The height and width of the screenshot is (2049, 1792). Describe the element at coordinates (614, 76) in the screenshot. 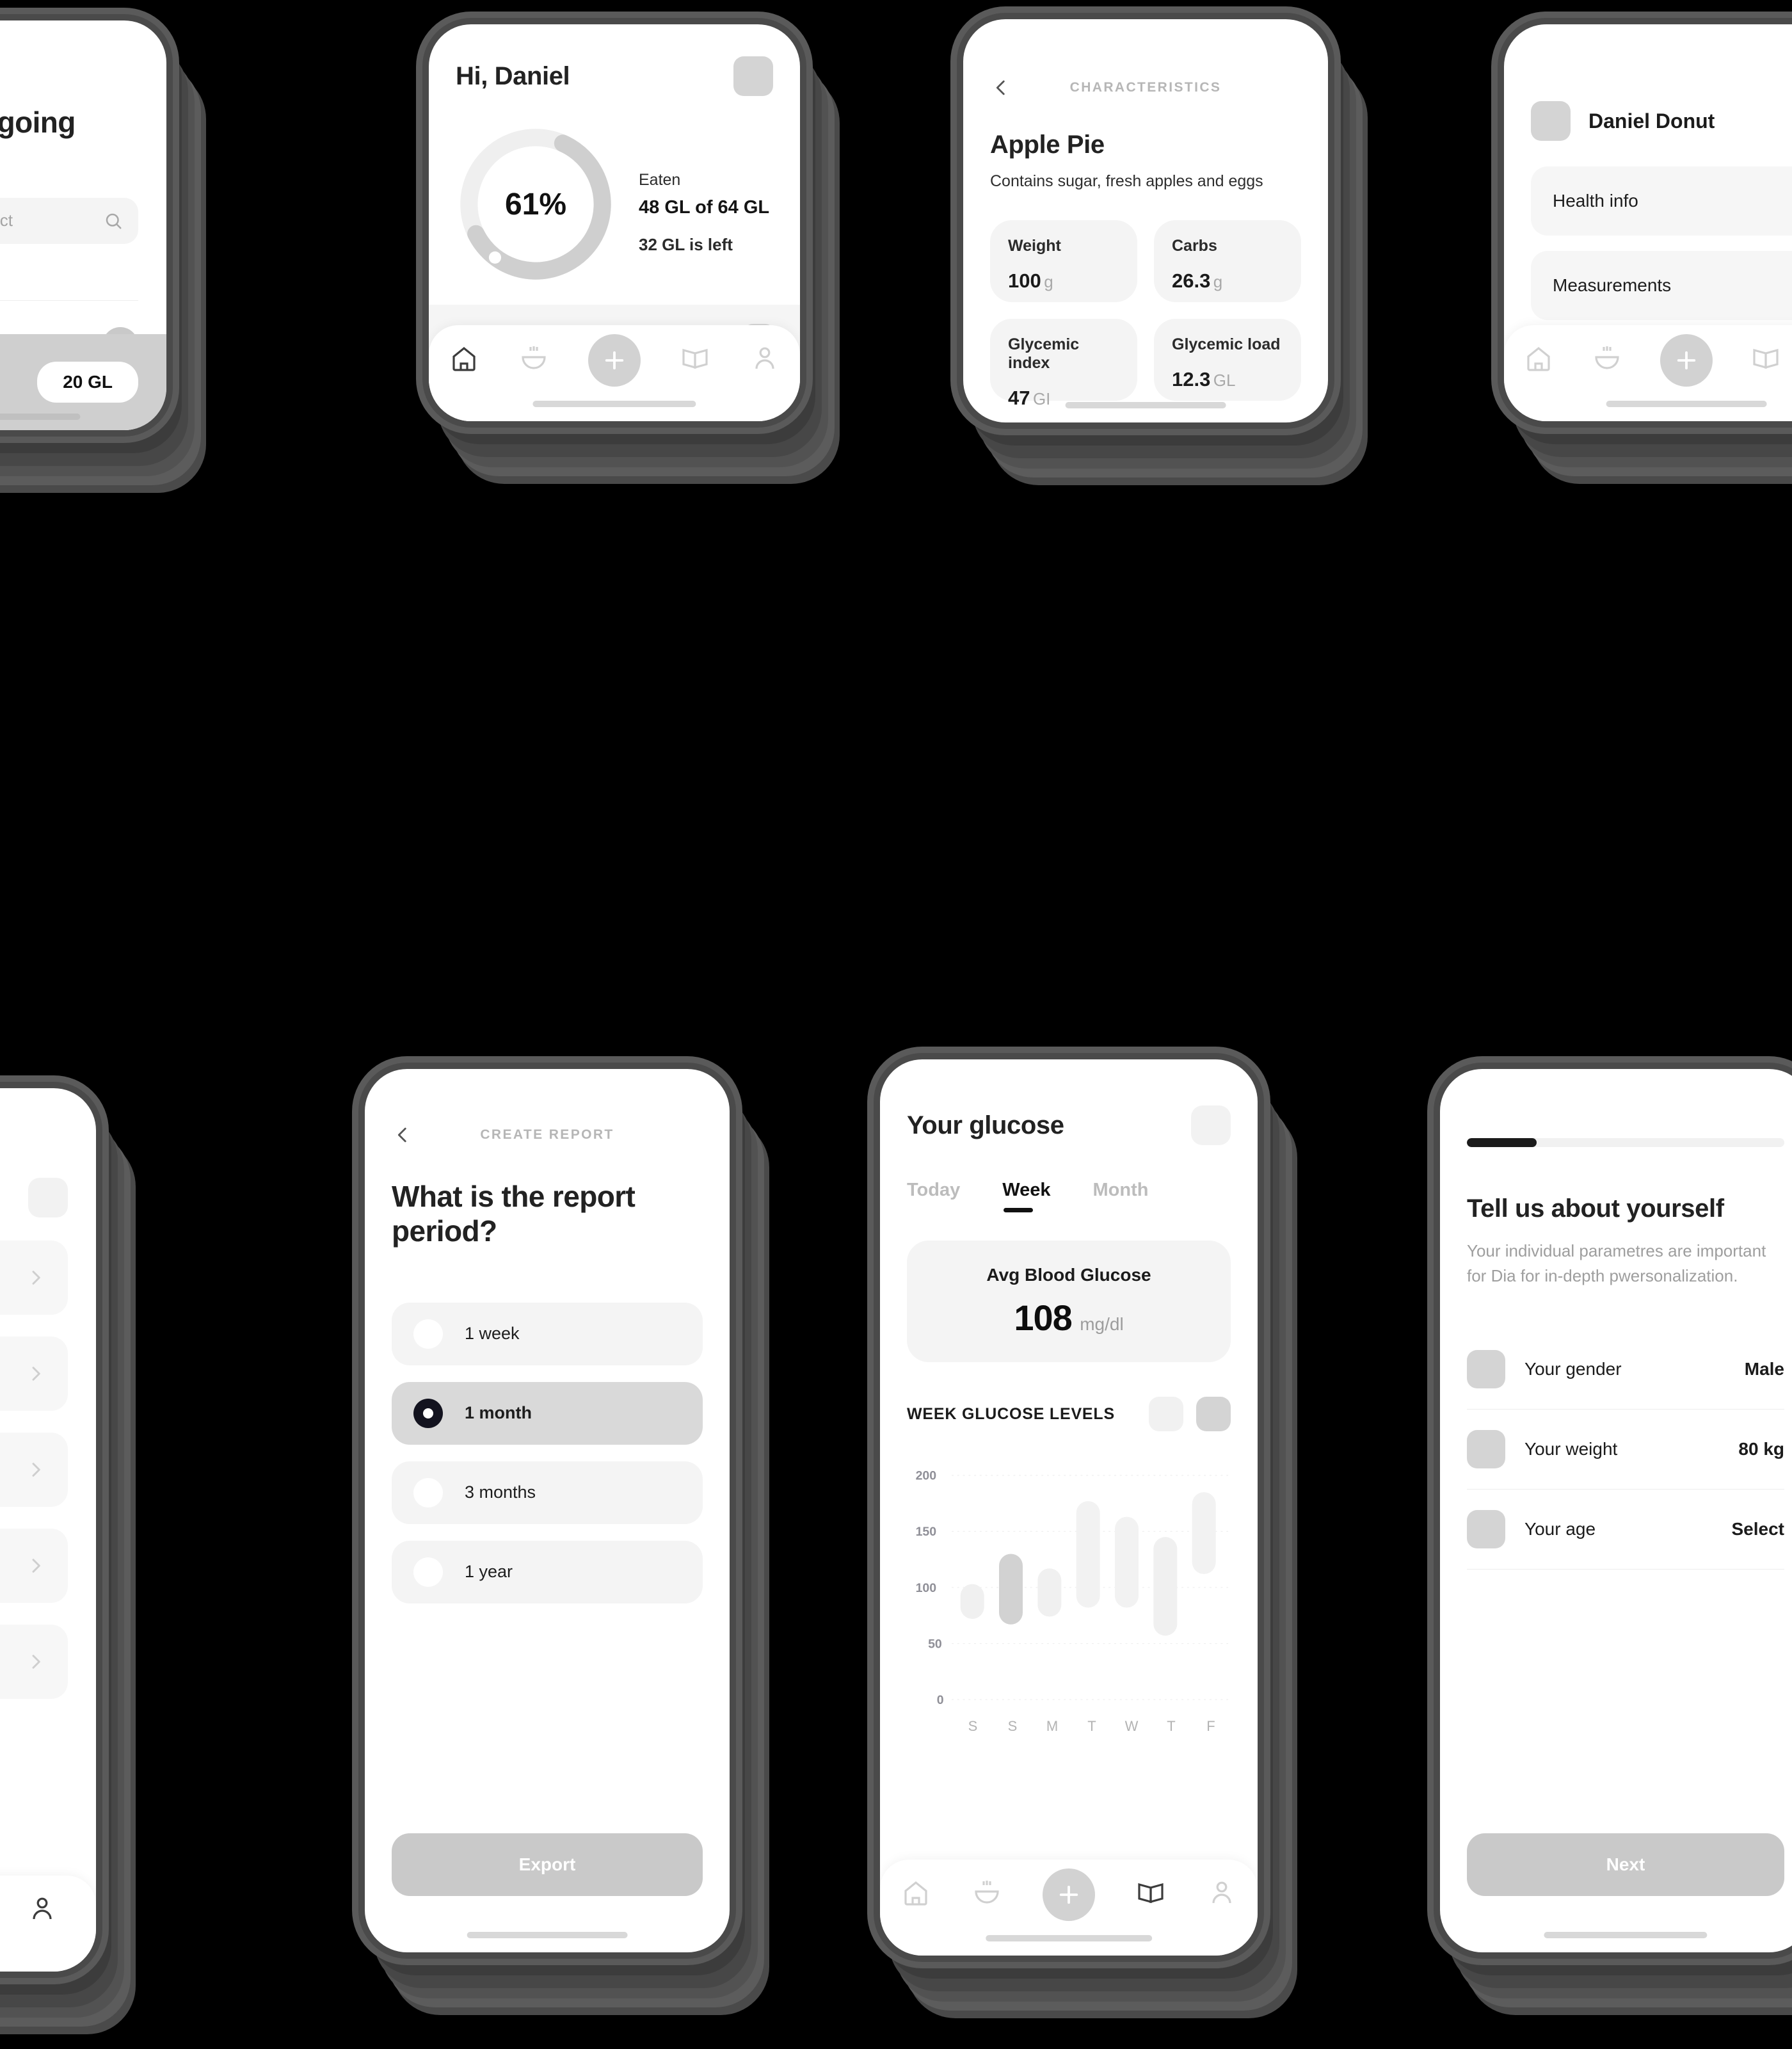

I see `home-header: Hi, Daniel` at that location.